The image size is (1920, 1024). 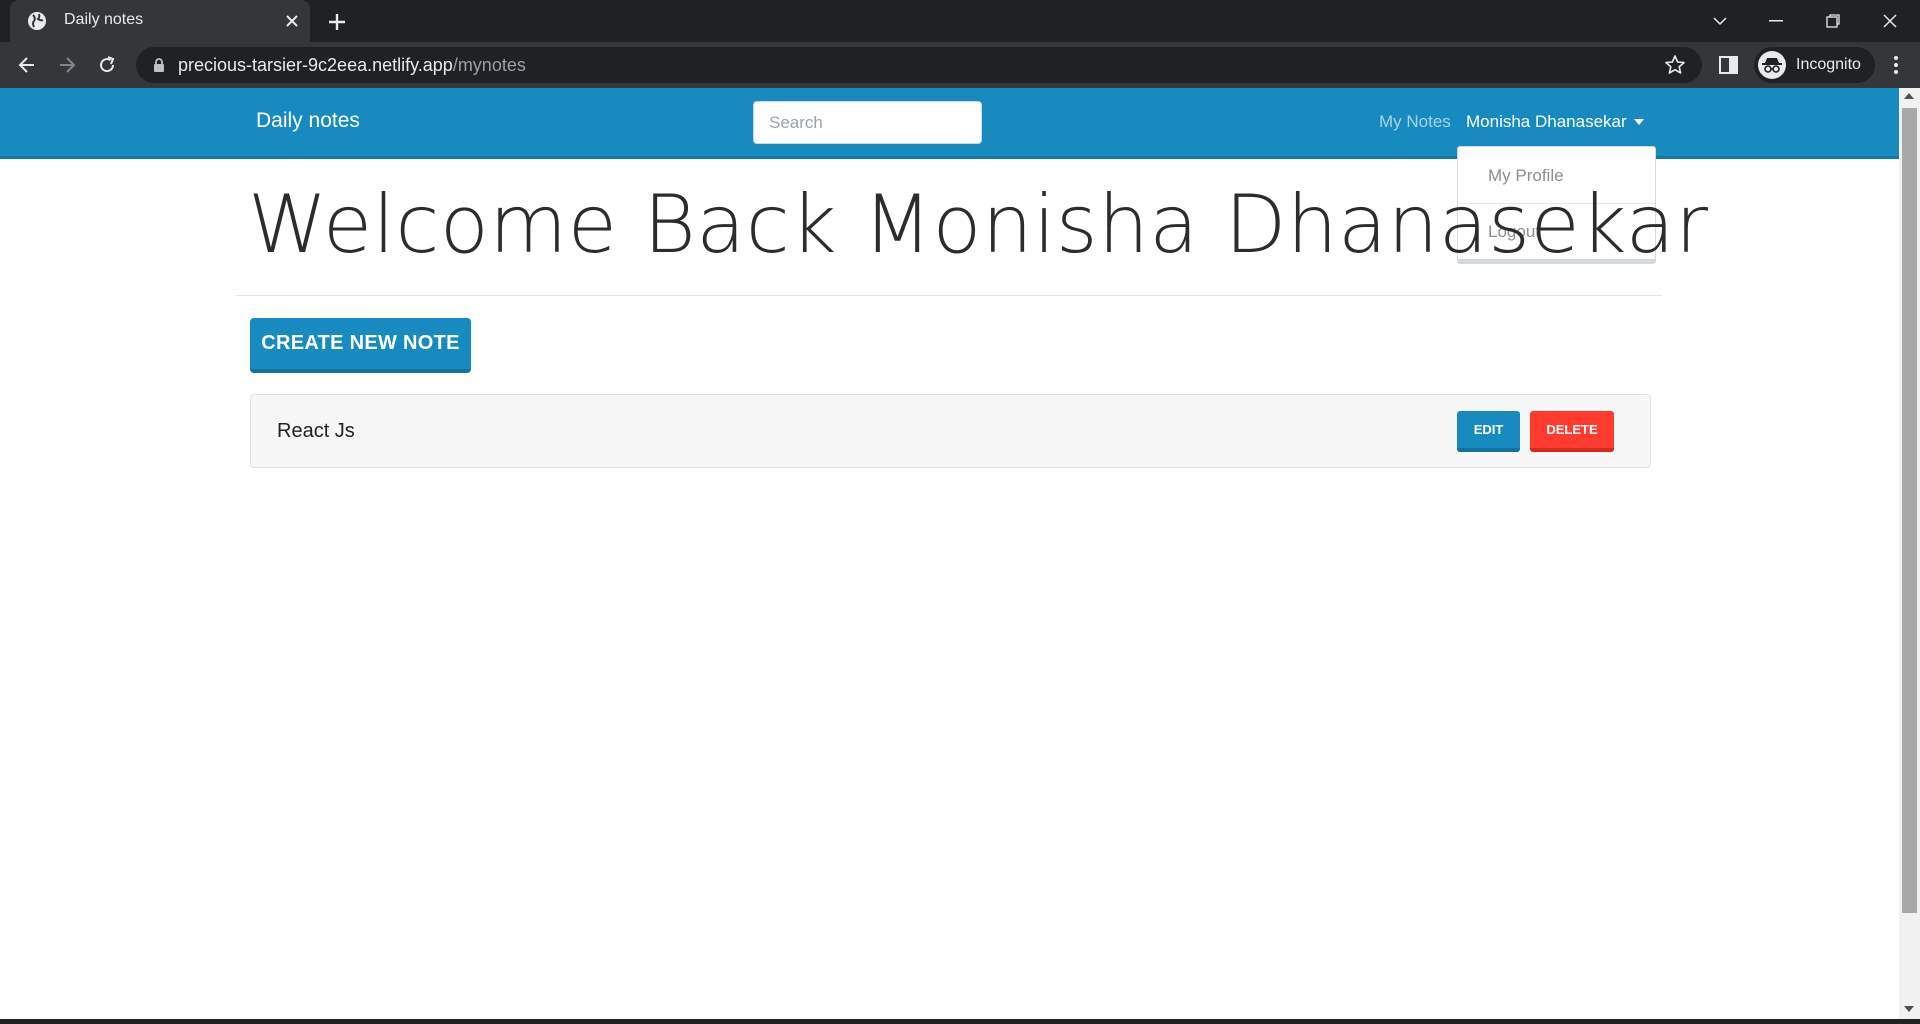 I want to click on incognito-label: Incognito, so click(x=1828, y=64).